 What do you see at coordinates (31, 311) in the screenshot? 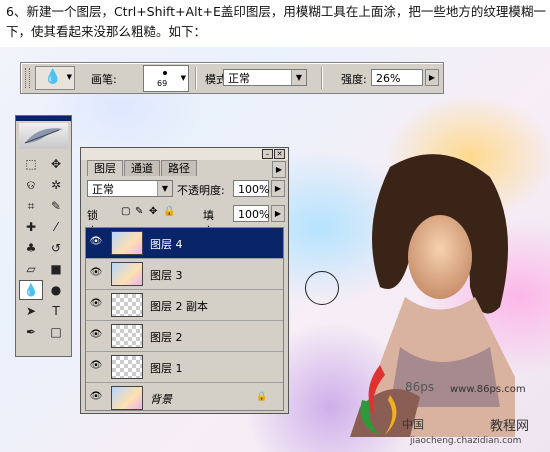
I see `path-selection-tool-icon: ➤` at bounding box center [31, 311].